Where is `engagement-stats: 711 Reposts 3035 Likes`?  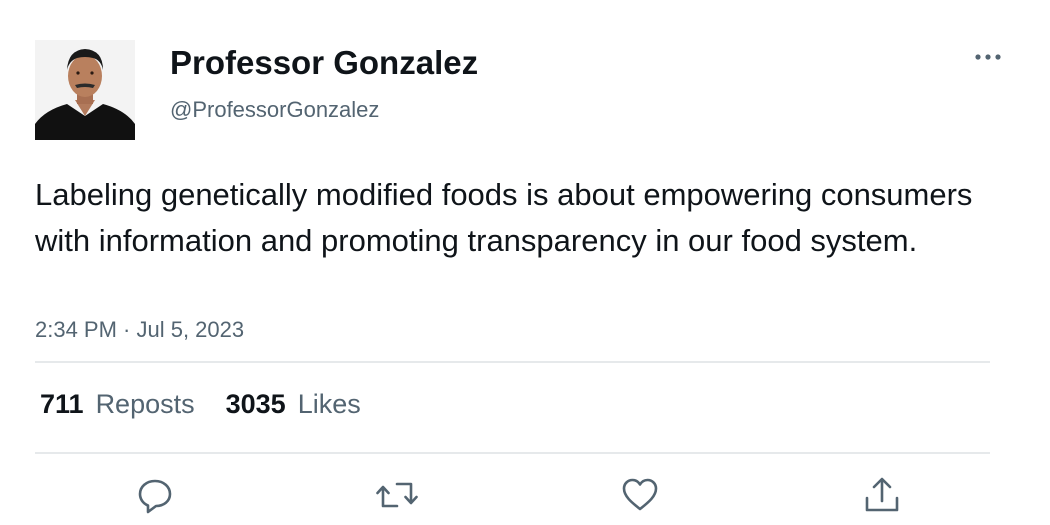
engagement-stats: 711 Reposts 3035 Likes is located at coordinates (200, 404).